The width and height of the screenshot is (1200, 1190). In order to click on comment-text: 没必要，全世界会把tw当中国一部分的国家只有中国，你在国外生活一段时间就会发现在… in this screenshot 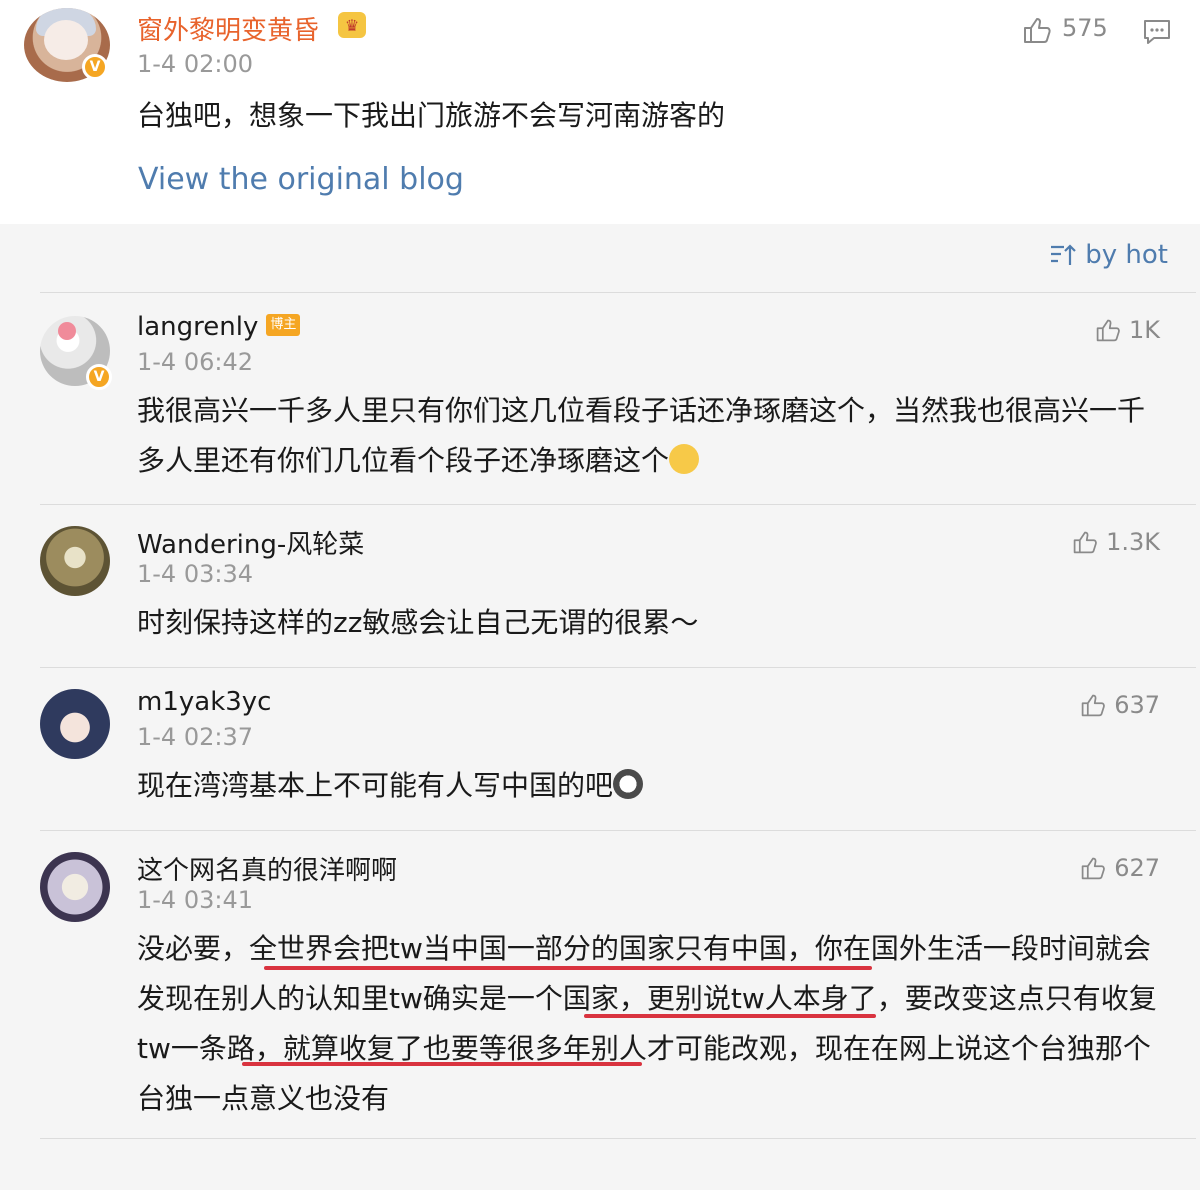, I will do `click(647, 1023)`.